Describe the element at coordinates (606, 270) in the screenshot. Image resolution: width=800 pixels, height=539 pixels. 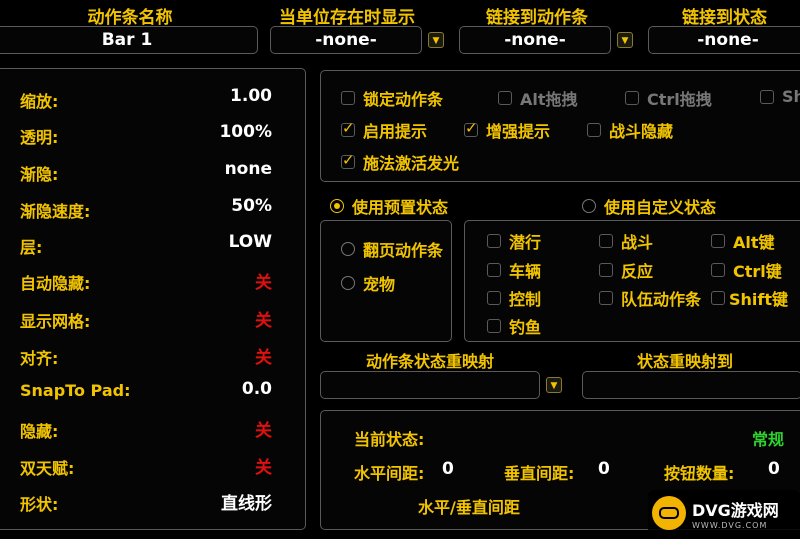
I see `reaction-checkbox` at that location.